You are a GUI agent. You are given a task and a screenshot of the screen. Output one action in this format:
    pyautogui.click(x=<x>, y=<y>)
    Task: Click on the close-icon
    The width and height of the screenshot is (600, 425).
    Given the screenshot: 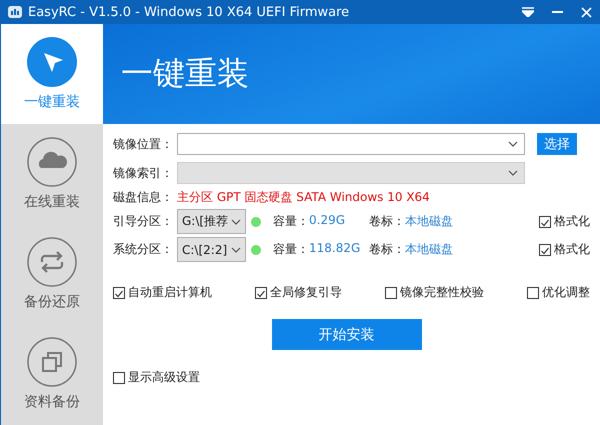 What is the action you would take?
    pyautogui.click(x=586, y=12)
    